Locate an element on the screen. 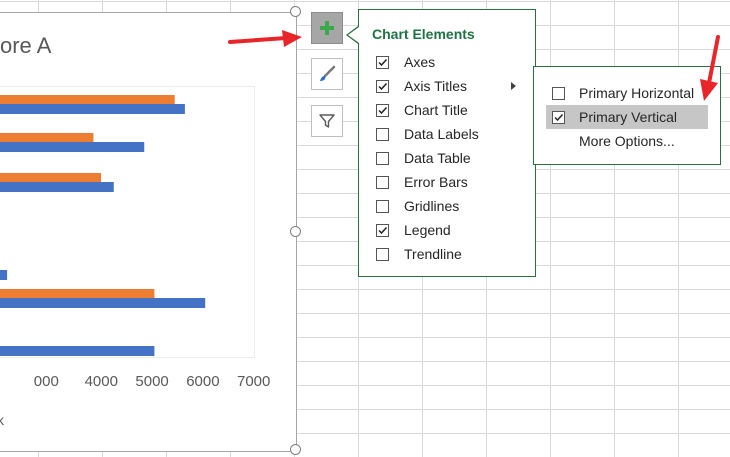 The image size is (730, 457). submenu-item-primary-horizontal: Primary Horizontal is located at coordinates (627, 93).